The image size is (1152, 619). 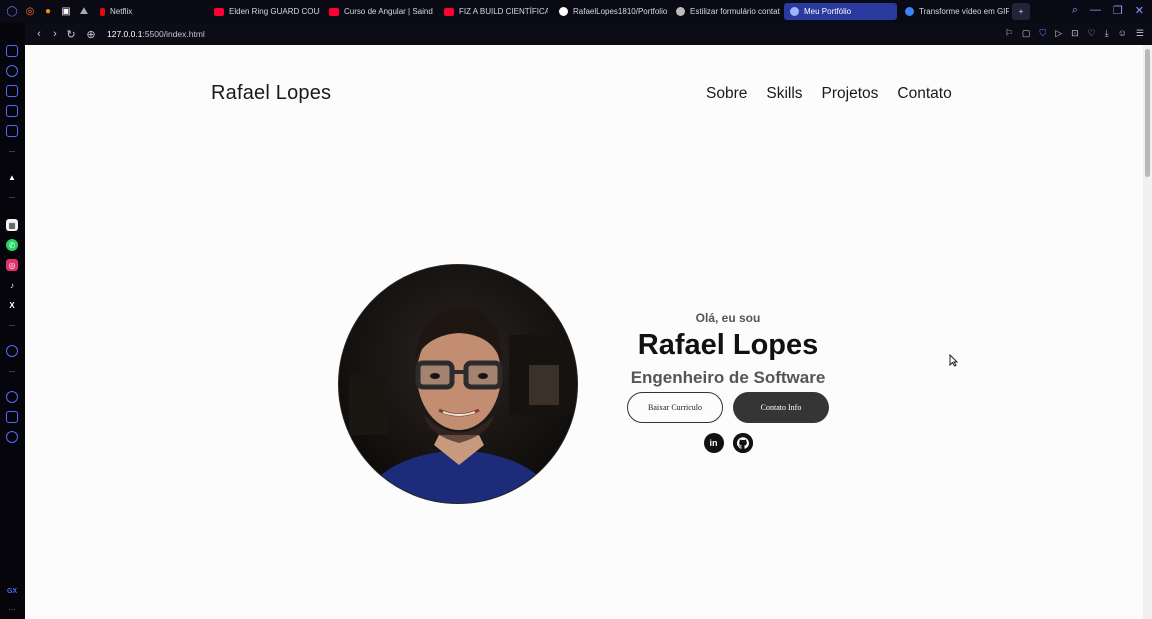 What do you see at coordinates (30, 11) in the screenshot?
I see `workspace-icon: ◎` at bounding box center [30, 11].